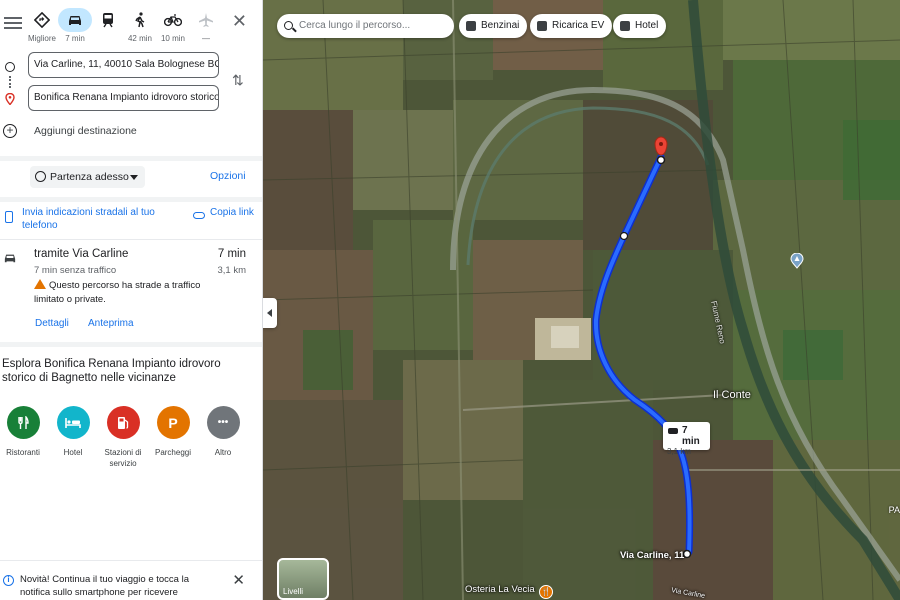  What do you see at coordinates (173, 452) in the screenshot?
I see `category-label: Parcheggi` at bounding box center [173, 452].